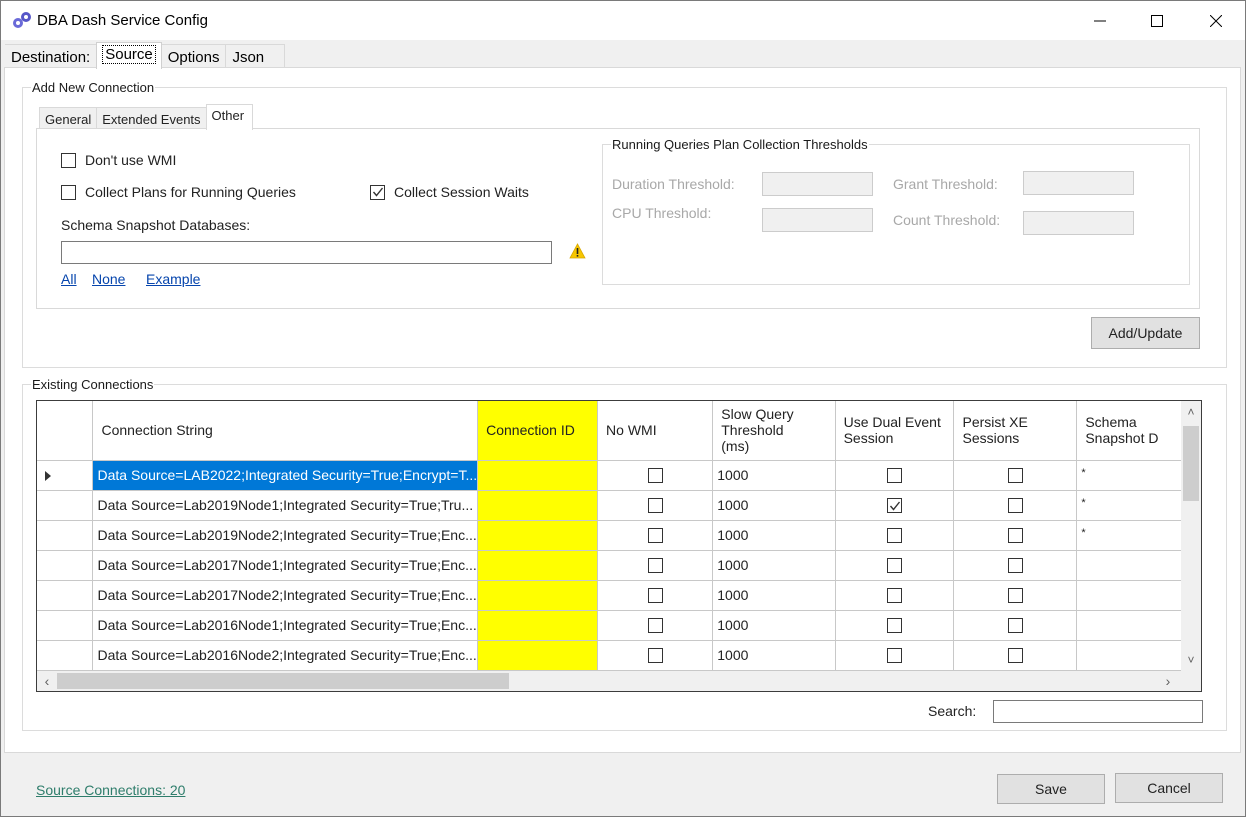  What do you see at coordinates (68, 118) in the screenshot?
I see `tab-general: General` at bounding box center [68, 118].